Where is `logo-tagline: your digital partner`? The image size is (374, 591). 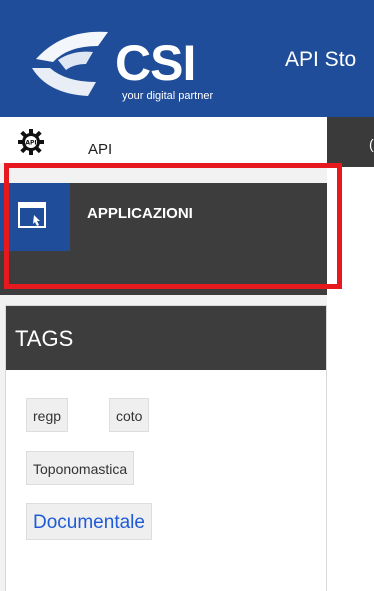 logo-tagline: your digital partner is located at coordinates (168, 96).